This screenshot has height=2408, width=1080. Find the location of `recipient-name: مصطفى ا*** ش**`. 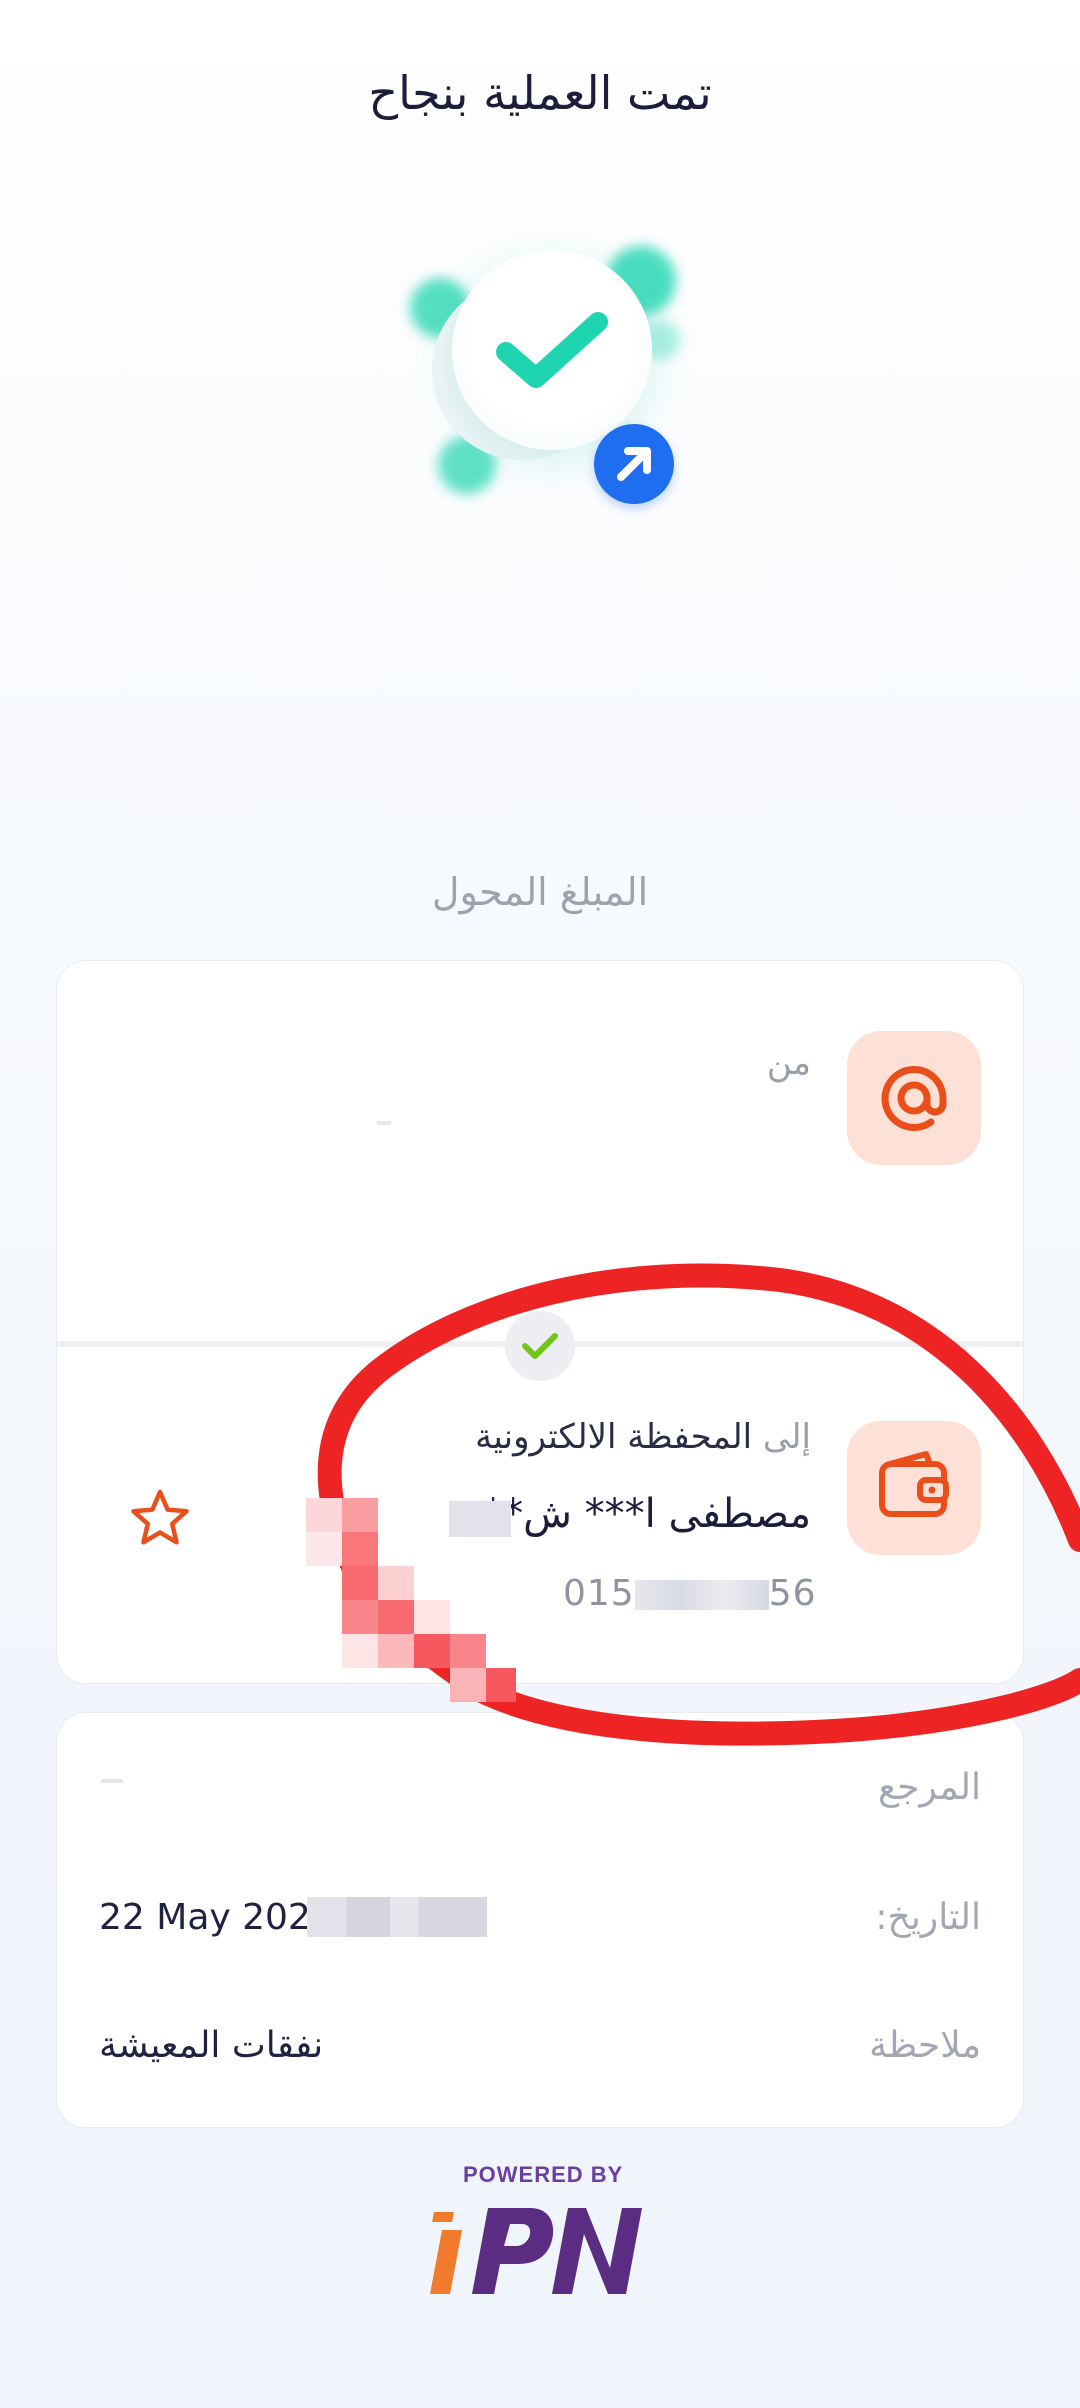

recipient-name: مصطفى ا*** ش** is located at coordinates (647, 1514).